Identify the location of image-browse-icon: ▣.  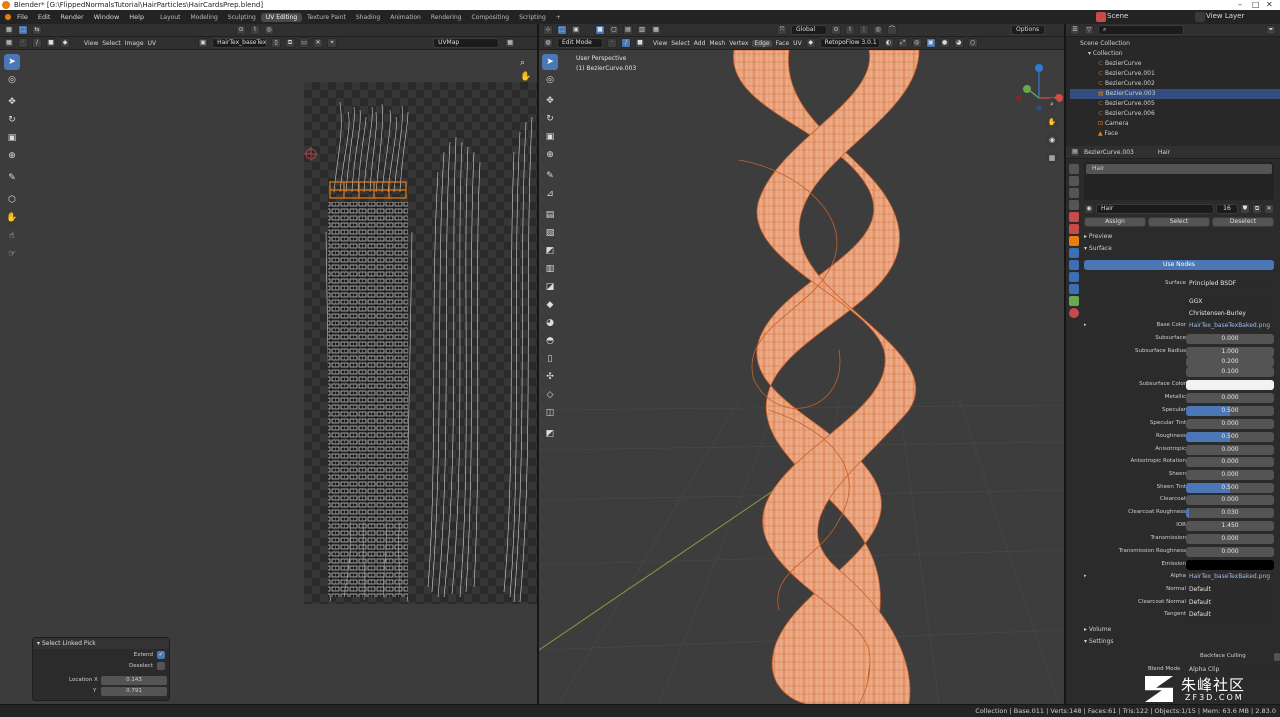
(203, 43).